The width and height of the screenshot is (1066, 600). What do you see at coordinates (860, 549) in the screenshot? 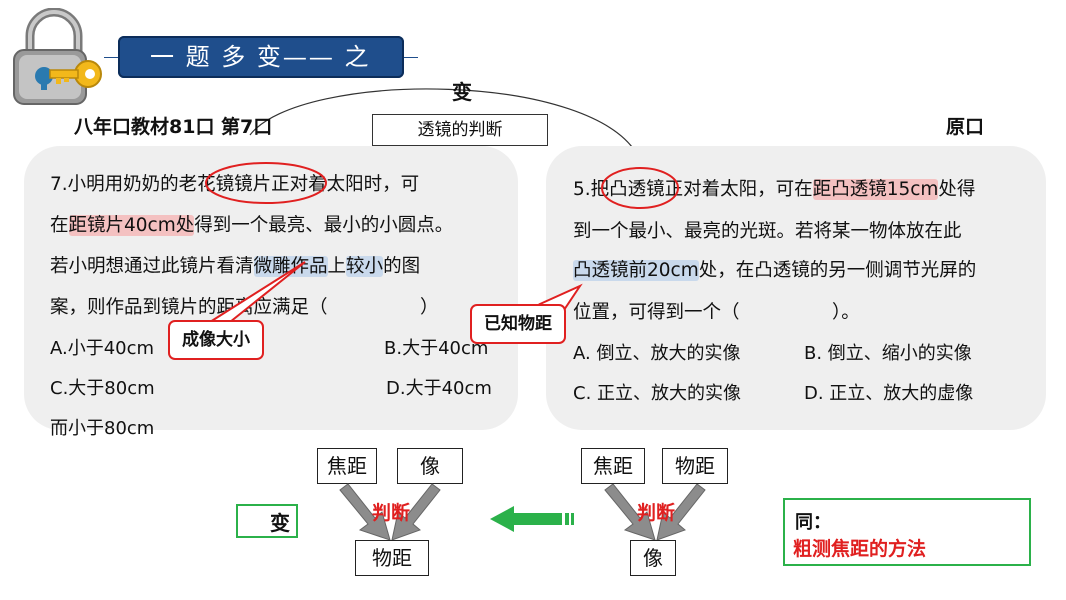
I see `rough-focal-method: 粗测焦距的方法` at bounding box center [860, 549].